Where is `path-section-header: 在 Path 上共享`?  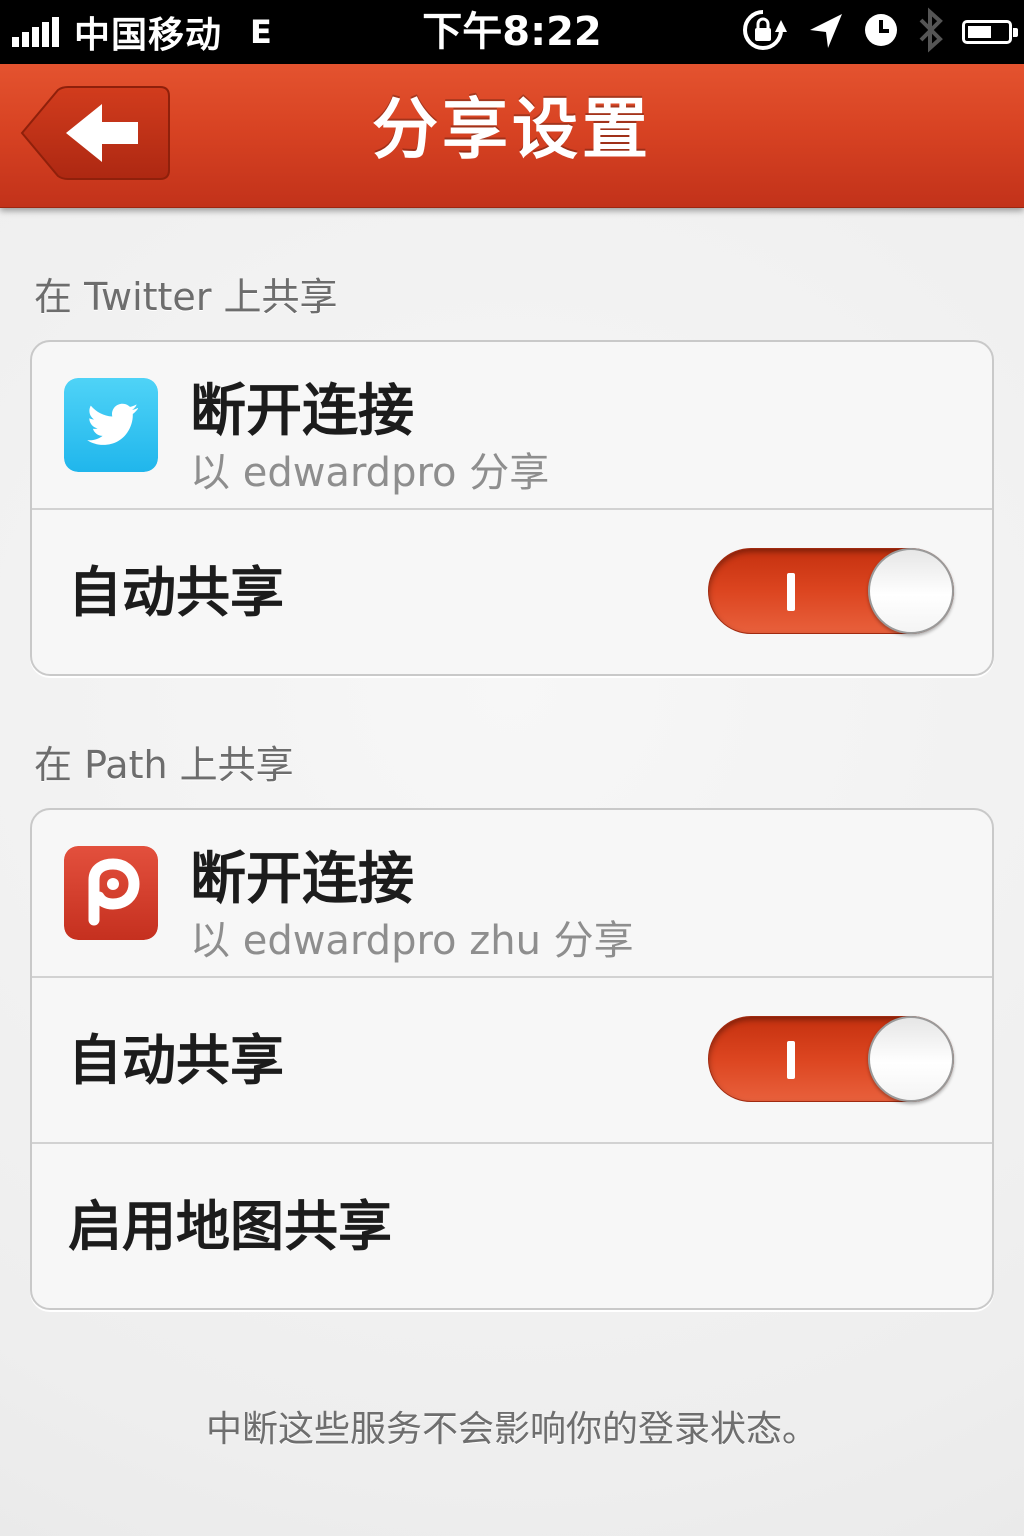
path-section-header: 在 Path 上共享 is located at coordinates (164, 765).